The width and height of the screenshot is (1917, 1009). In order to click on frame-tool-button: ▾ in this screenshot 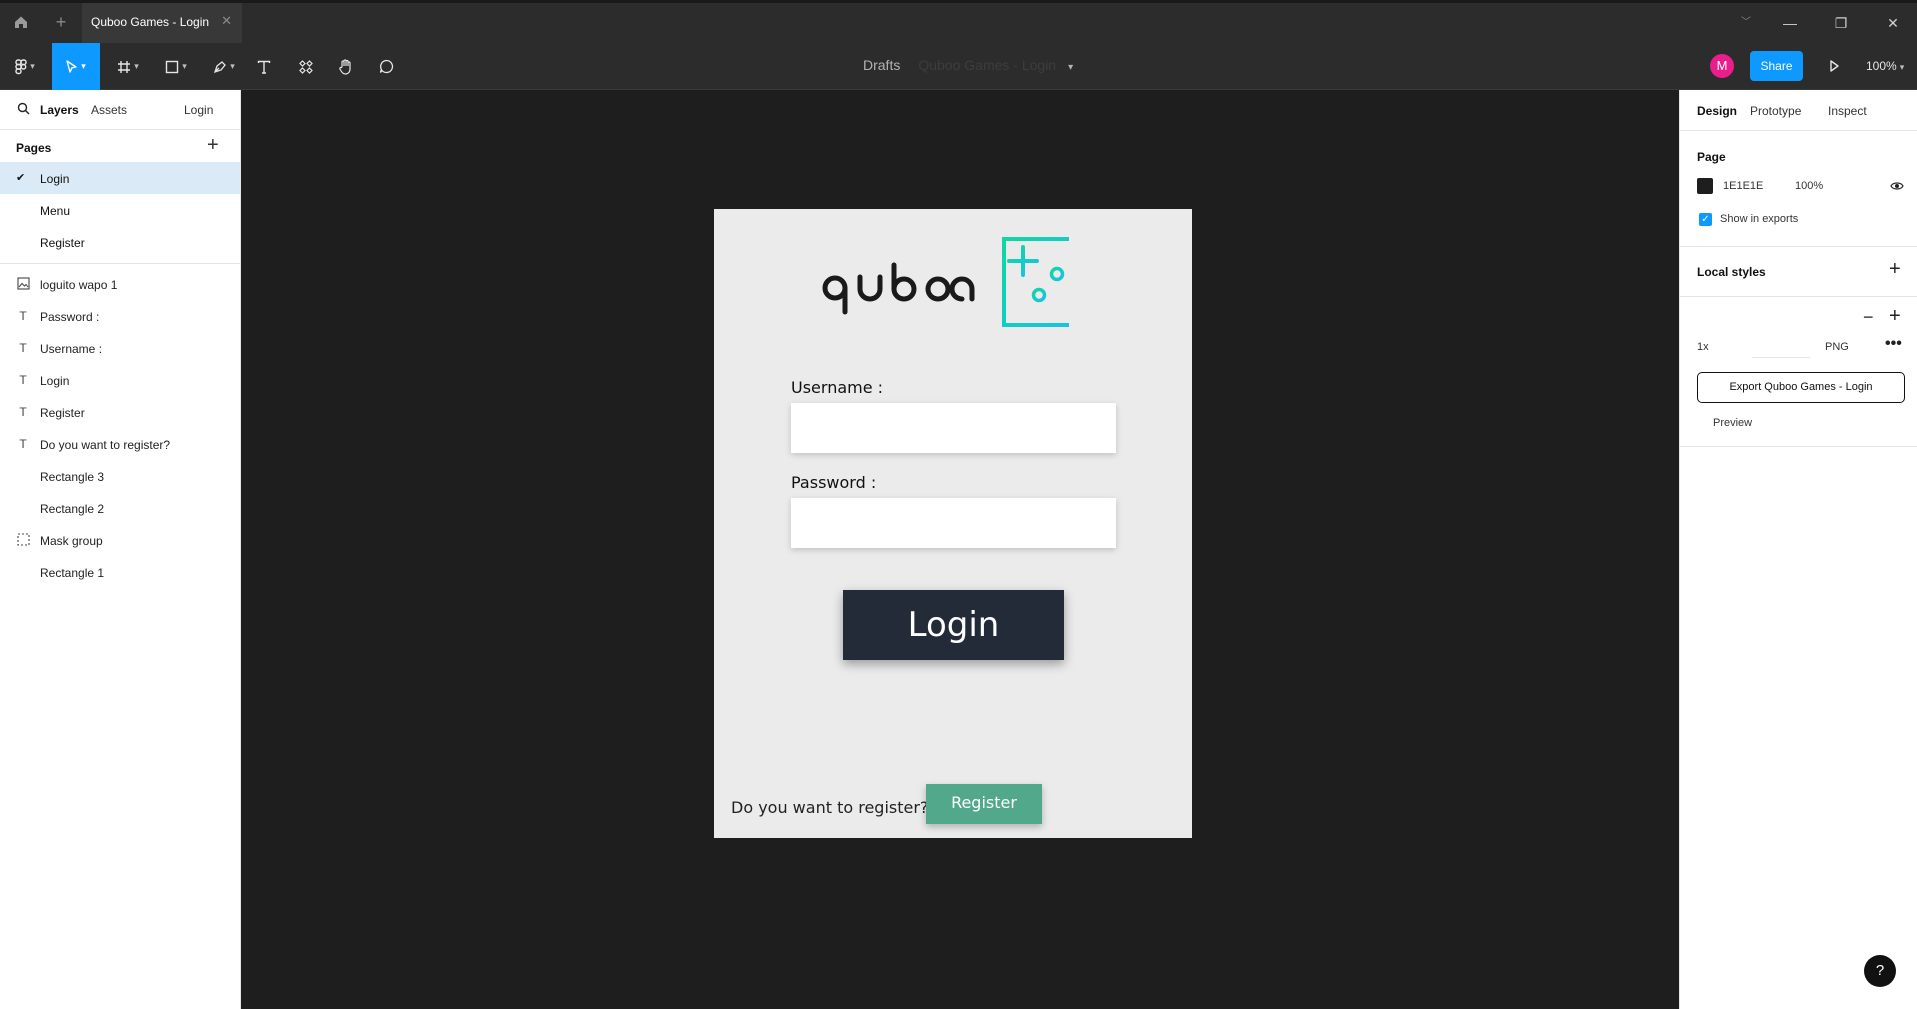, I will do `click(128, 66)`.